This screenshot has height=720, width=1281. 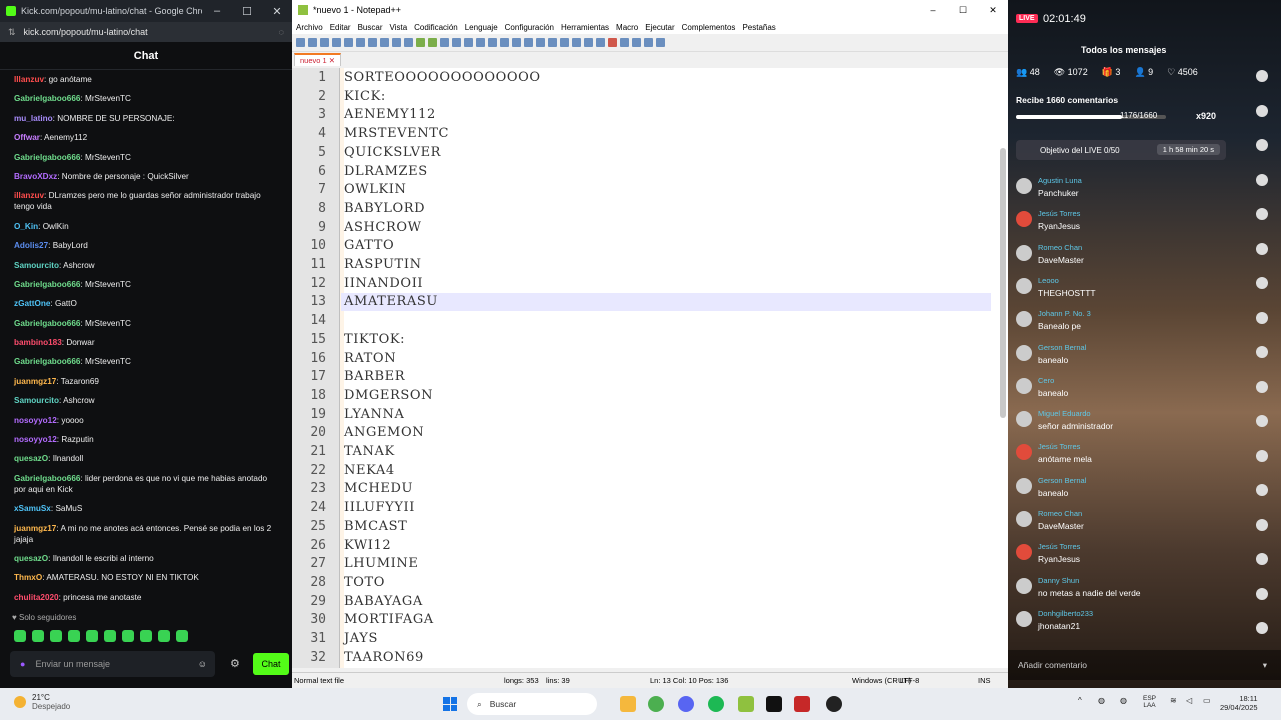 I want to click on code-line: AMATERASU, so click(x=391, y=301).